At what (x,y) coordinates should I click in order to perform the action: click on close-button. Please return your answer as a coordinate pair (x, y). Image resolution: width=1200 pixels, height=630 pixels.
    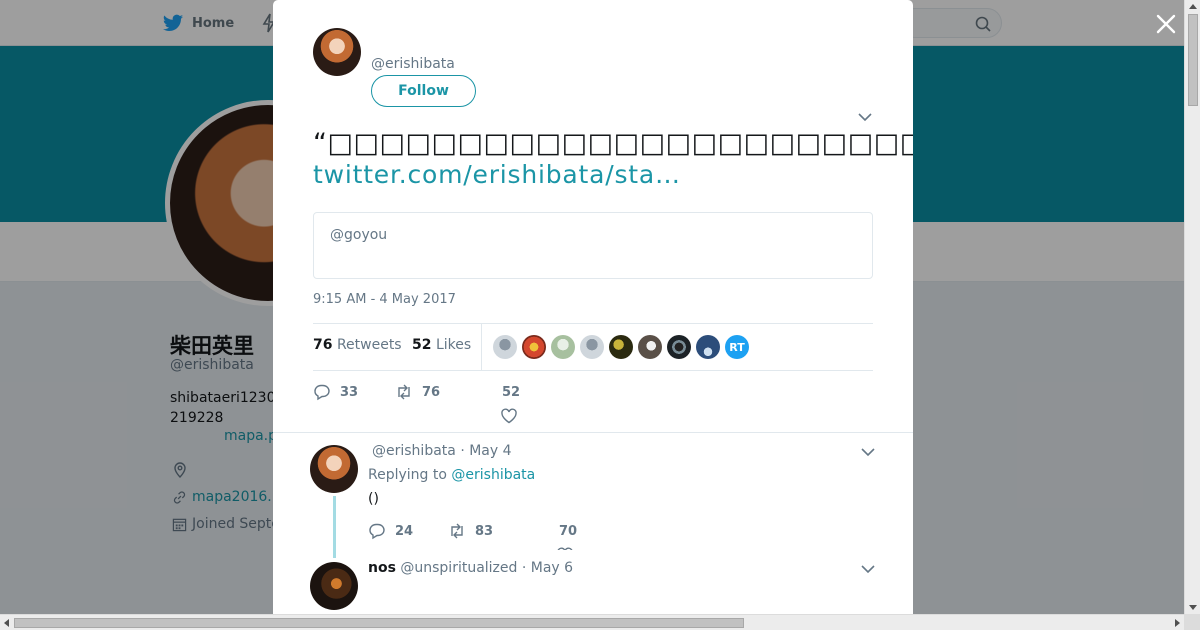
    Looking at the image, I should click on (1166, 24).